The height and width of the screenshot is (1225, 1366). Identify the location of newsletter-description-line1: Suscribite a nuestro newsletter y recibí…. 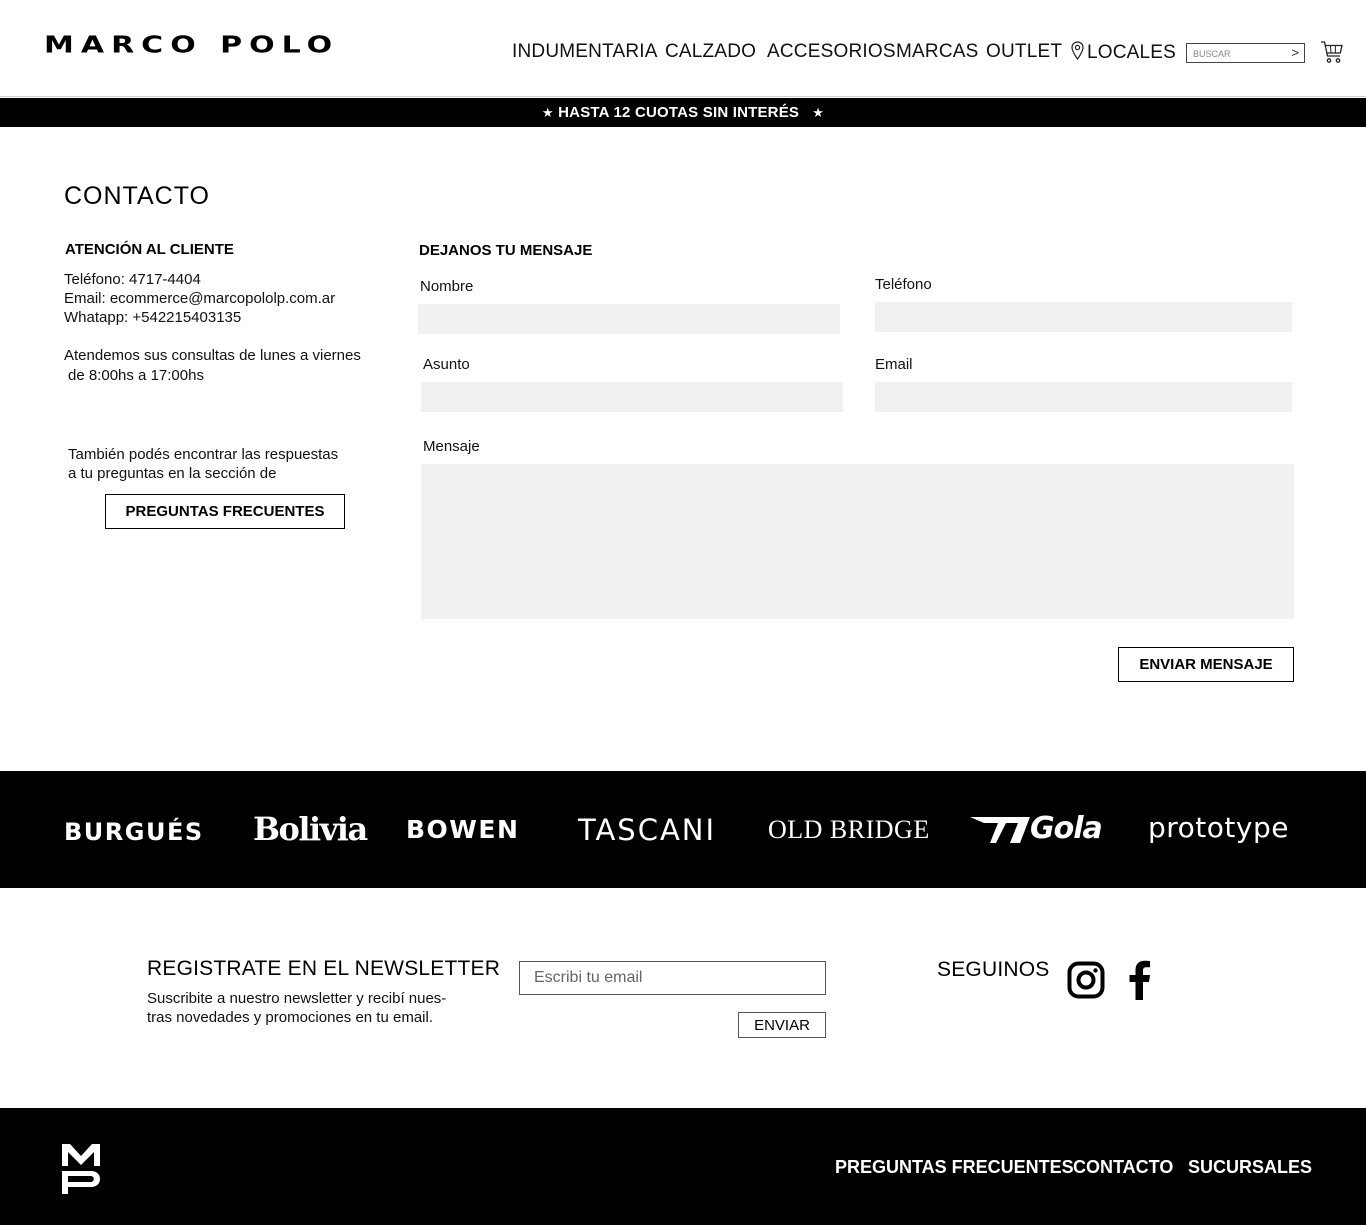
(297, 998).